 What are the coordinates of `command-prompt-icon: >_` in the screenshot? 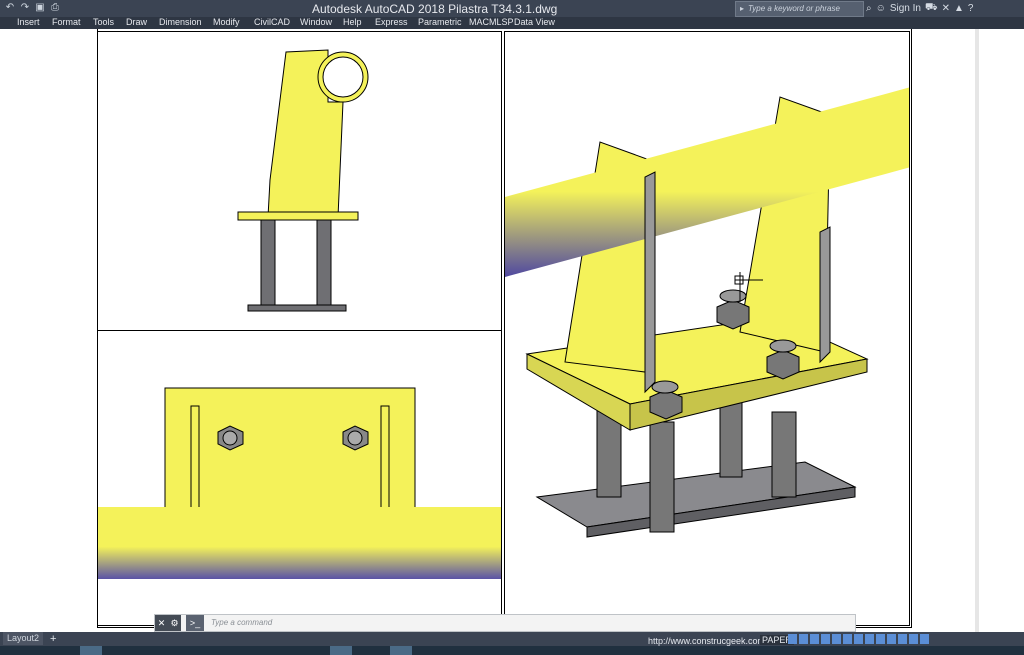 It's located at (195, 623).